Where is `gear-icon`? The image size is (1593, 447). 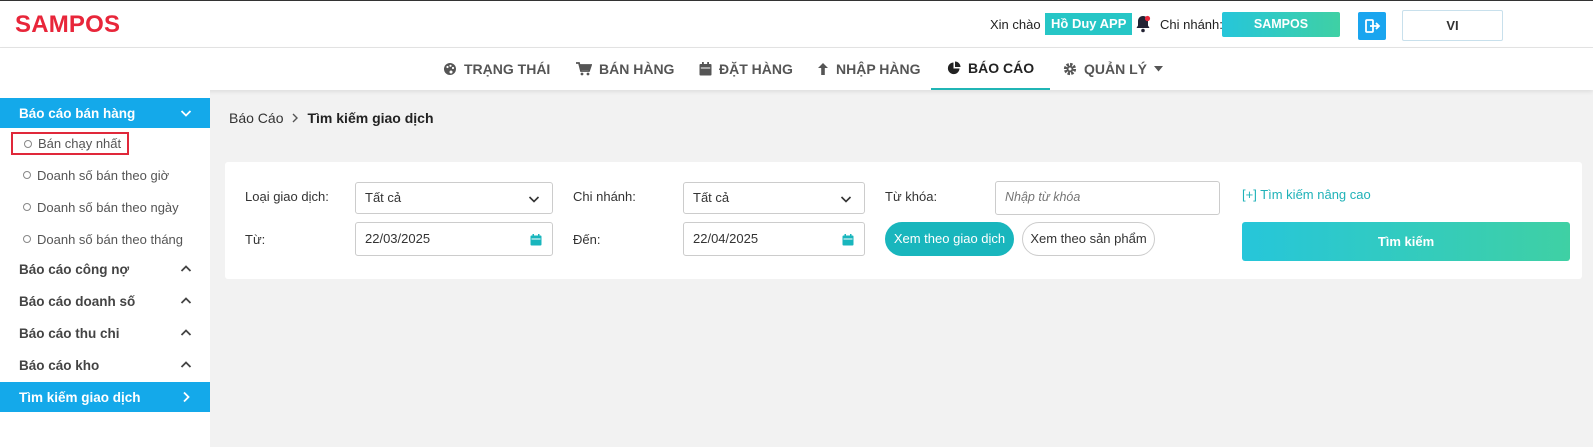 gear-icon is located at coordinates (1070, 69).